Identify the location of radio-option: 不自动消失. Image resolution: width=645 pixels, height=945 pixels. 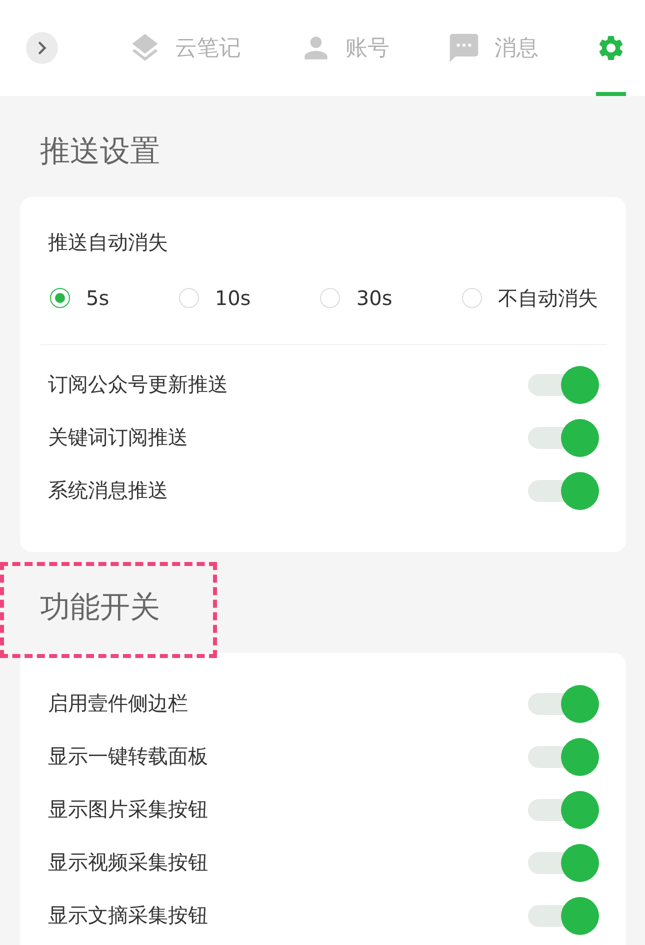
(530, 298).